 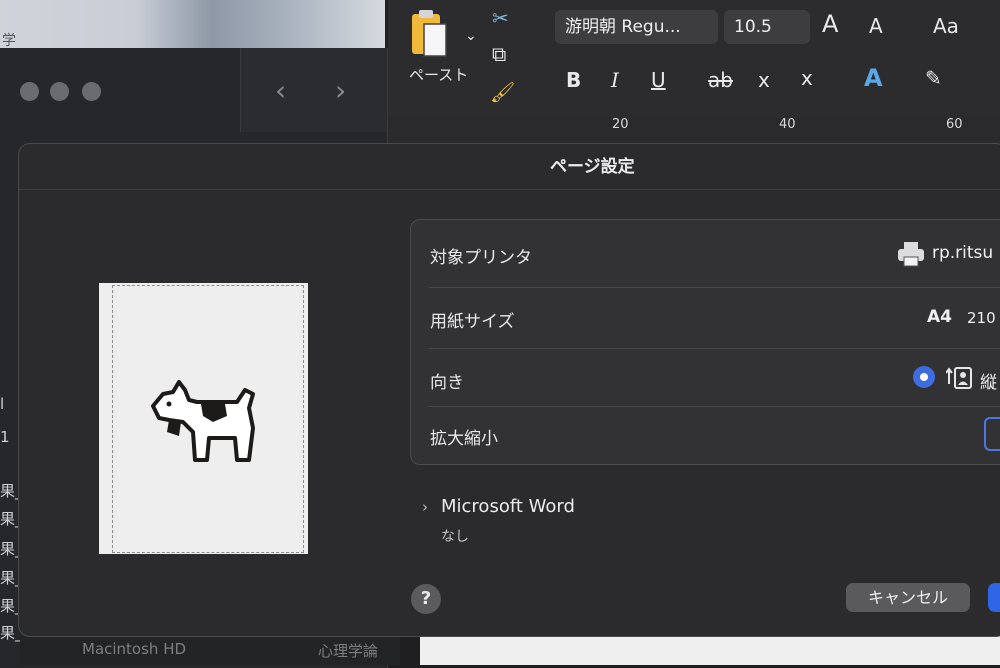 What do you see at coordinates (992, 434) in the screenshot?
I see `scale-input` at bounding box center [992, 434].